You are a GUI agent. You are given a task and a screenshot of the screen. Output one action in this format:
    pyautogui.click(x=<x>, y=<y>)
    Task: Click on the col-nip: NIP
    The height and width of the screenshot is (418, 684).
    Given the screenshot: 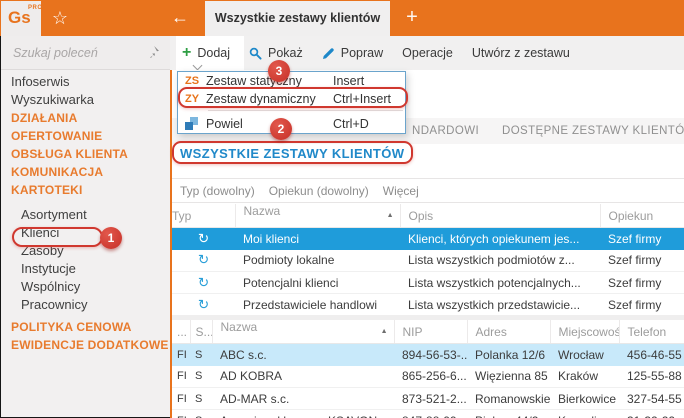 What is the action you would take?
    pyautogui.click(x=431, y=332)
    